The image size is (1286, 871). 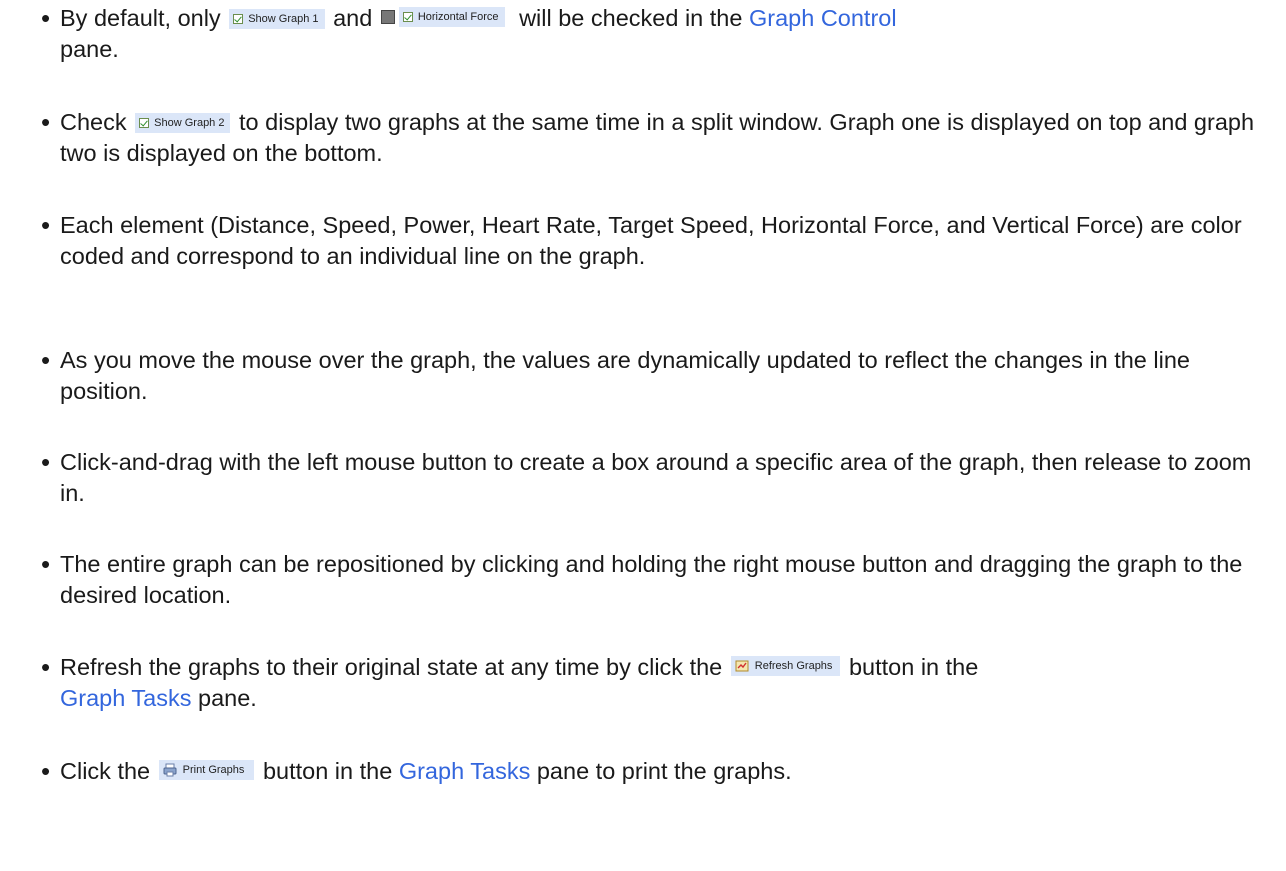 What do you see at coordinates (785, 666) in the screenshot?
I see `refresh-graphs-button: Refresh Graphs` at bounding box center [785, 666].